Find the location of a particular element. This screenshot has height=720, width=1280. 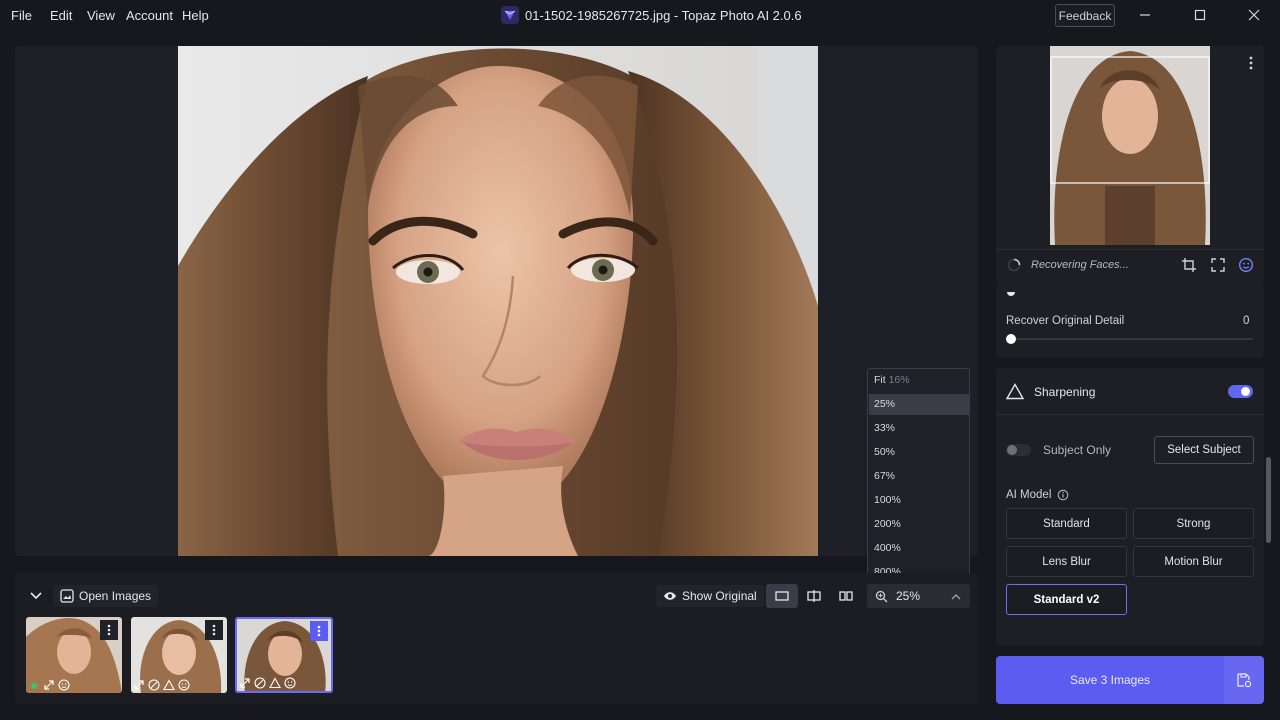

zoom-fit-label: Fit is located at coordinates (880, 380).